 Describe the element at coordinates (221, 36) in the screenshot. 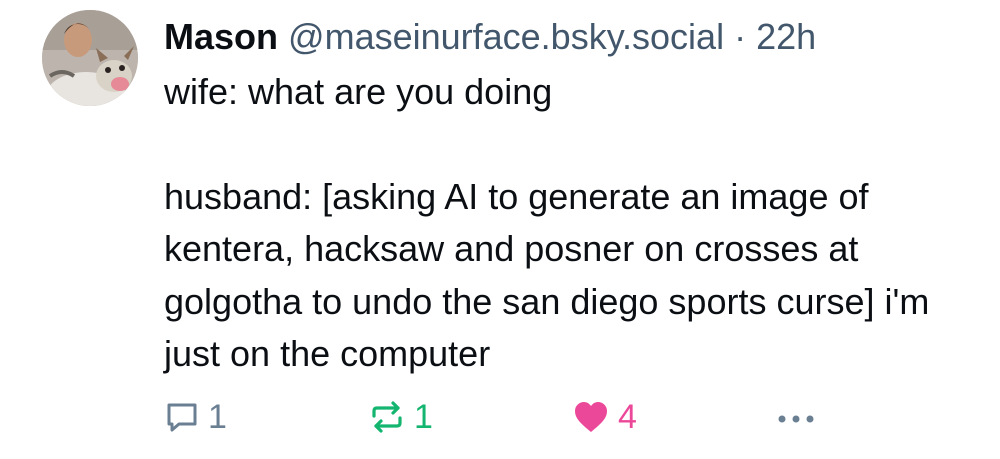

I see `author-display-name: Mason` at that location.